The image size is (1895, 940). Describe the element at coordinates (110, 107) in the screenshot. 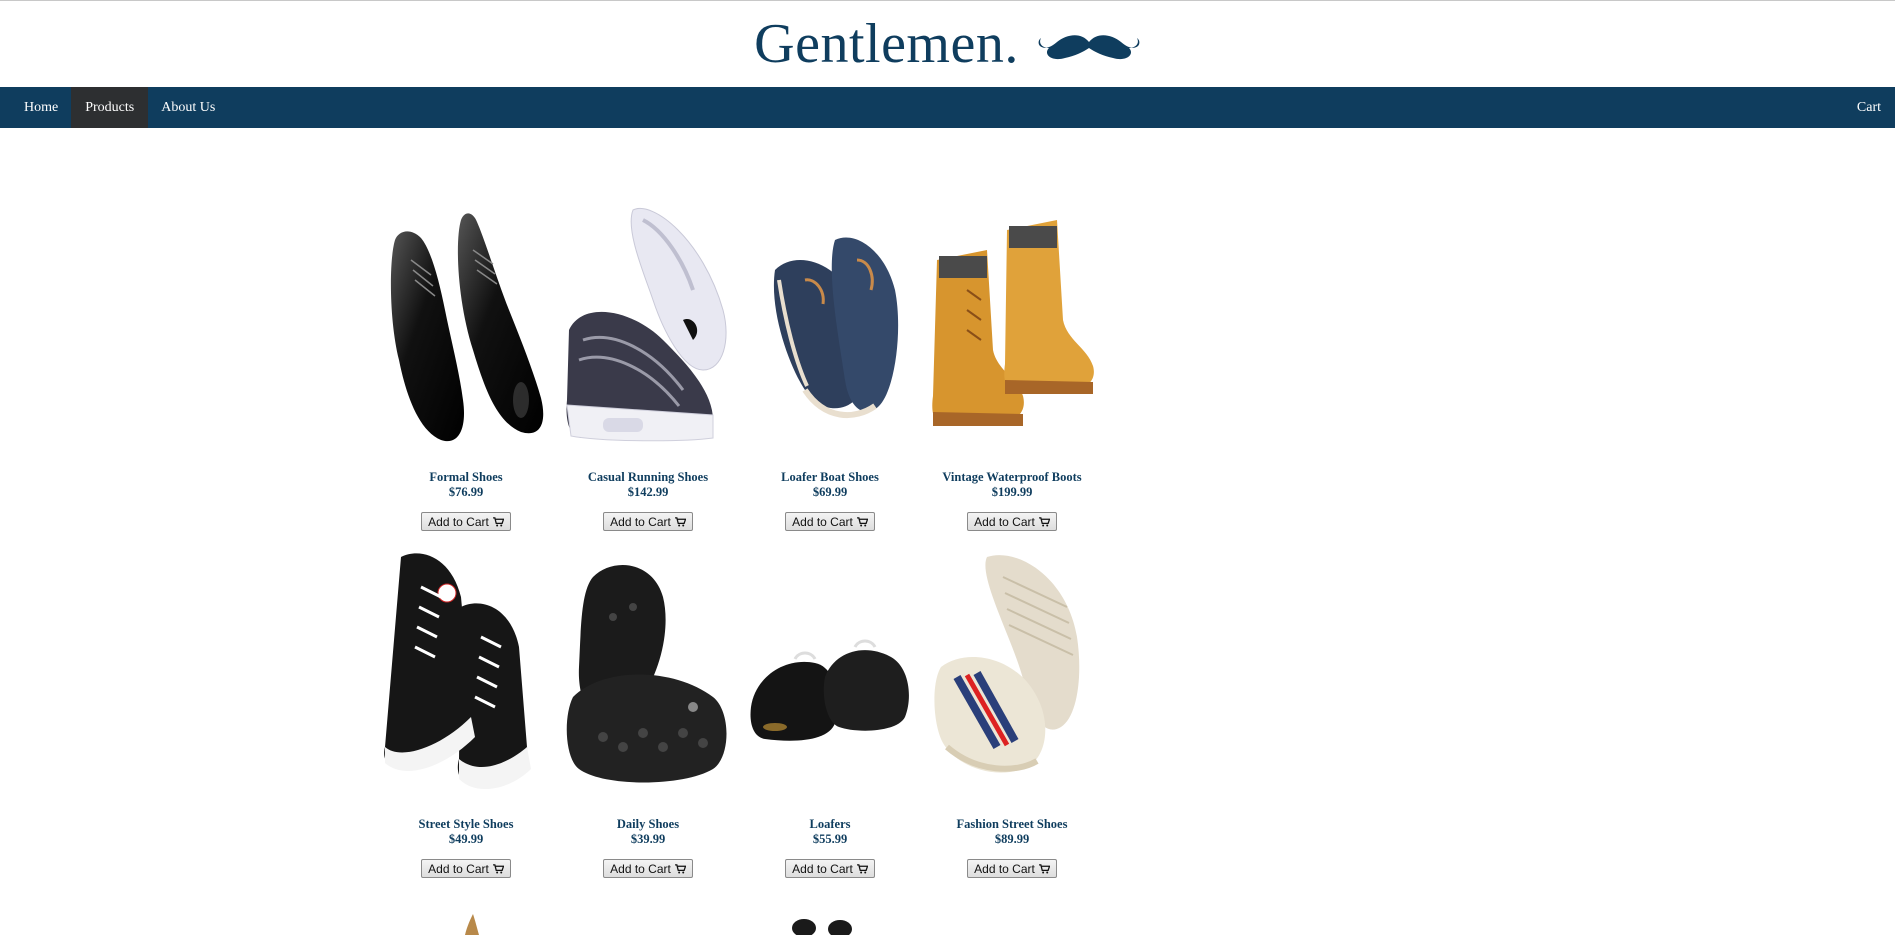

I see `nav-products: Products` at that location.